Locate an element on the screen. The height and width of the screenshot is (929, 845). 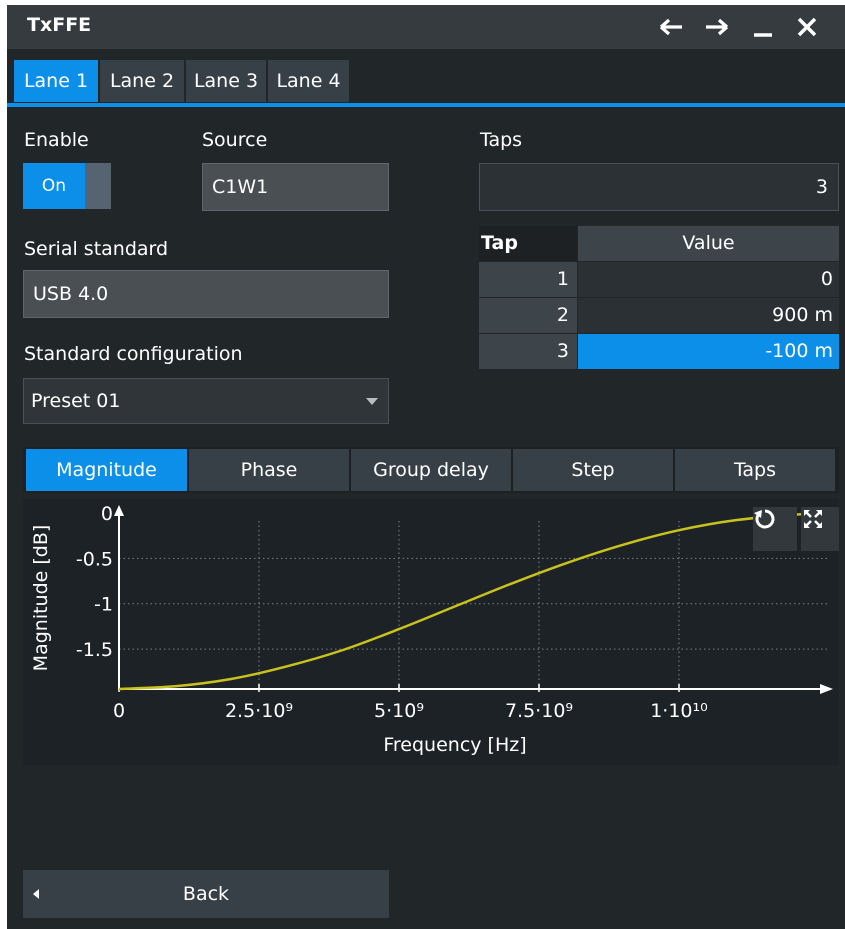
enable-toggle: On is located at coordinates (67, 186).